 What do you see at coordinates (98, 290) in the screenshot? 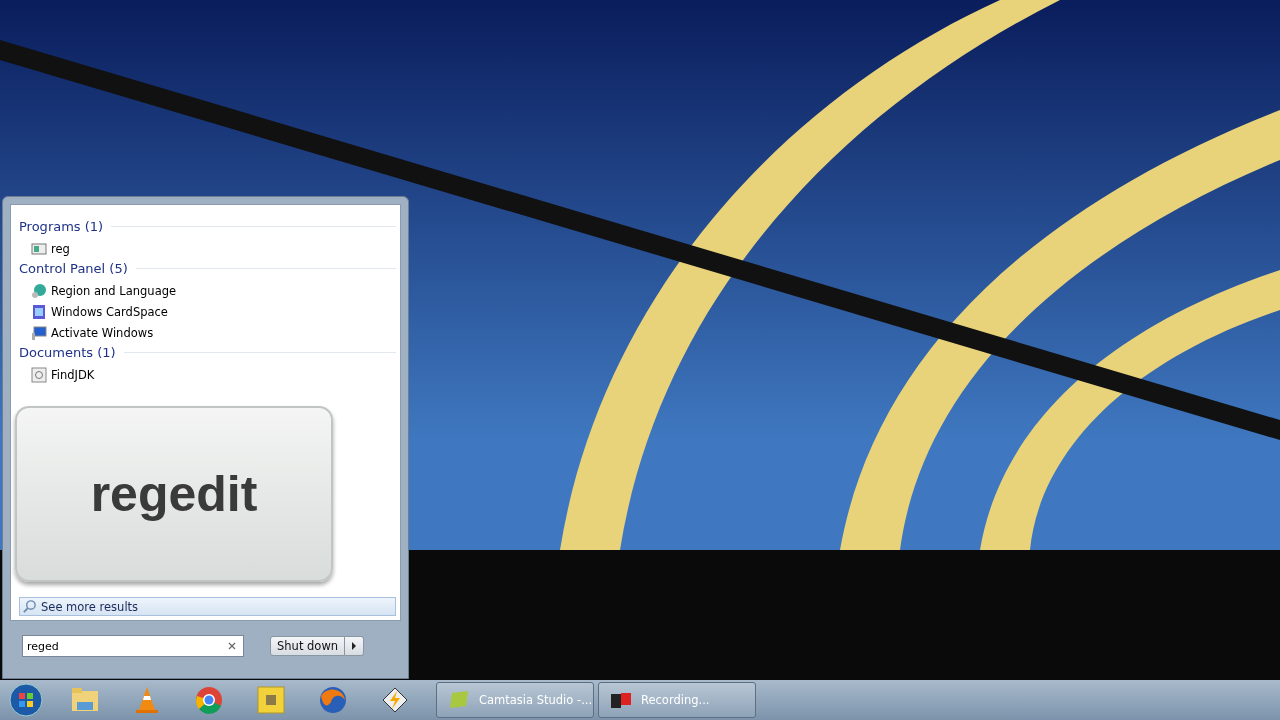
I see `result-item: Region and Language` at bounding box center [98, 290].